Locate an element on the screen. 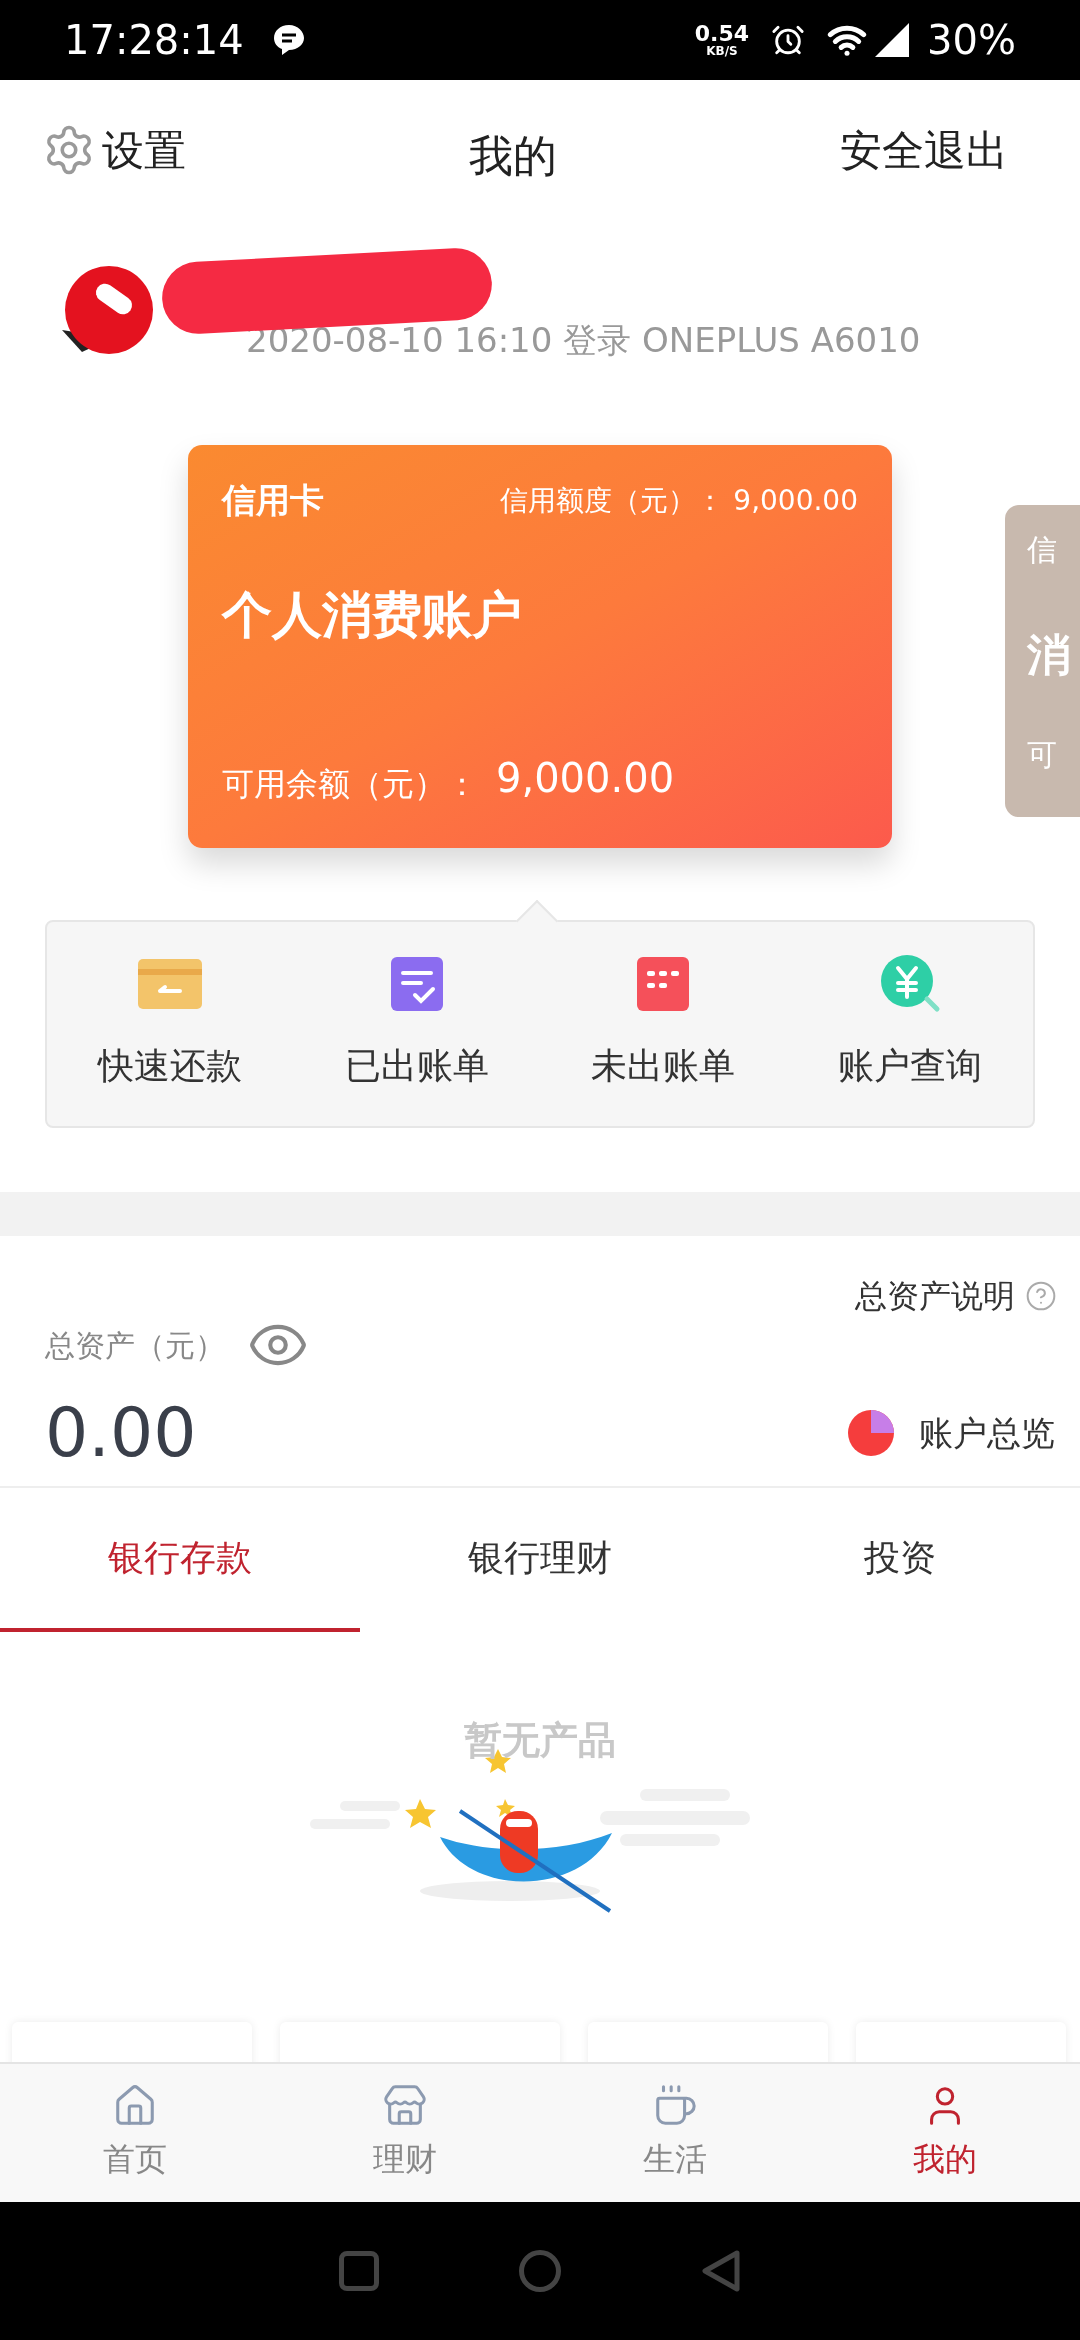  network-speed: 0.54 is located at coordinates (722, 34).